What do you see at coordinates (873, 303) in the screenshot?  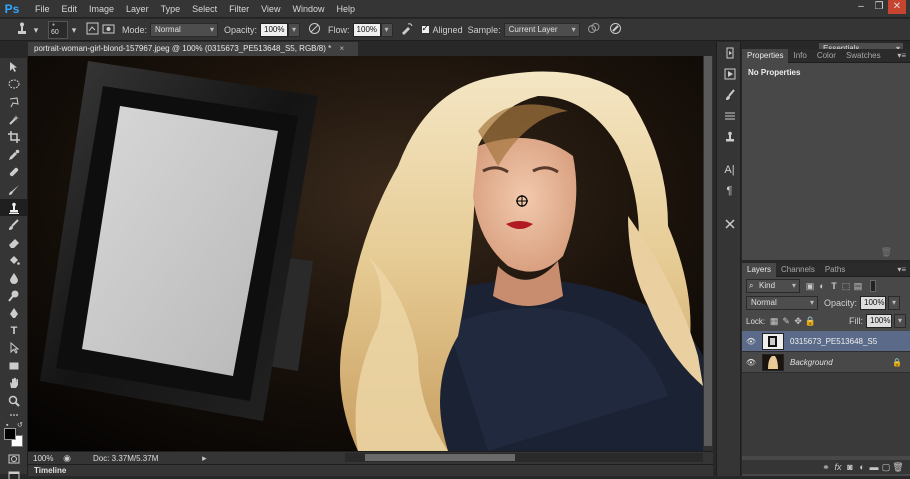 I see `layer-opacity-input: 100%` at bounding box center [873, 303].